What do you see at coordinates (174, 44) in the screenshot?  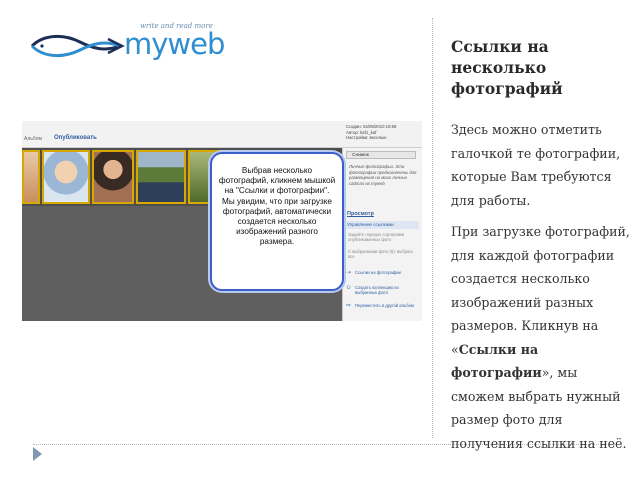 I see `logo-wordmark: myweb` at bounding box center [174, 44].